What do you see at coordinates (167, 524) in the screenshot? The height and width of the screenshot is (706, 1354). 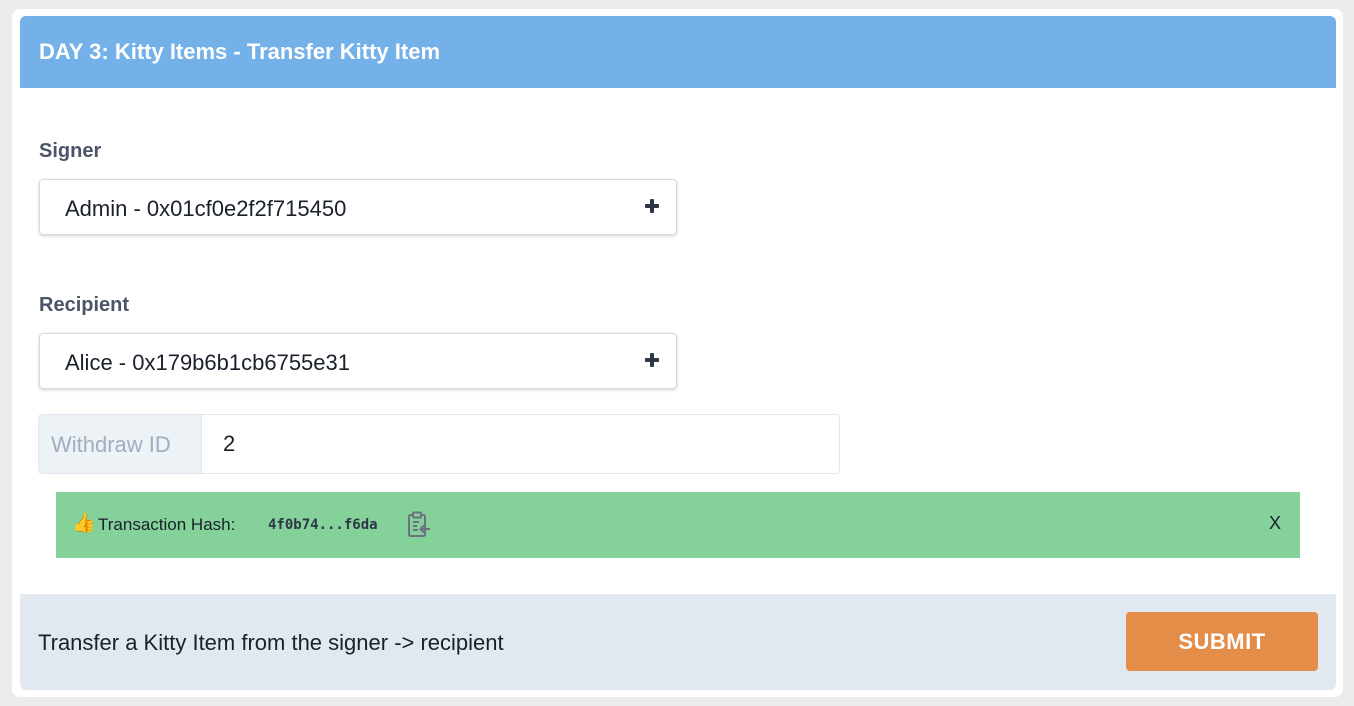 I see `transaction-hash-label: Transaction Hash:` at bounding box center [167, 524].